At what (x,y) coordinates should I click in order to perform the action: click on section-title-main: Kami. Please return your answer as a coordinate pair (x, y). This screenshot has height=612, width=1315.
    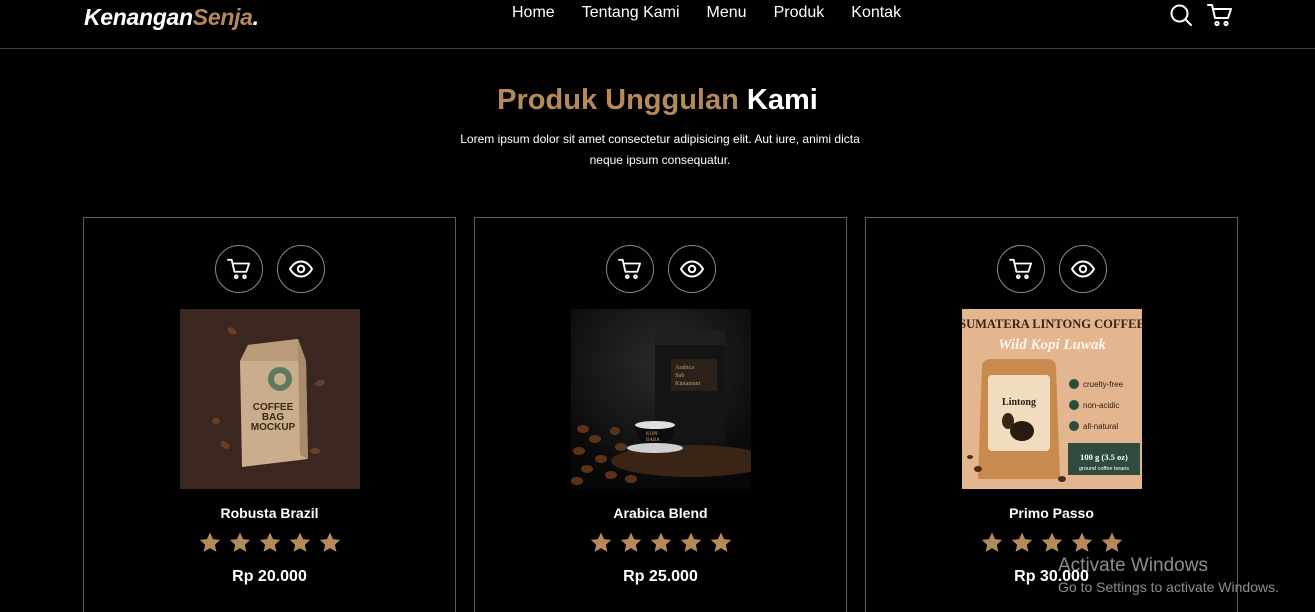
    Looking at the image, I should click on (782, 100).